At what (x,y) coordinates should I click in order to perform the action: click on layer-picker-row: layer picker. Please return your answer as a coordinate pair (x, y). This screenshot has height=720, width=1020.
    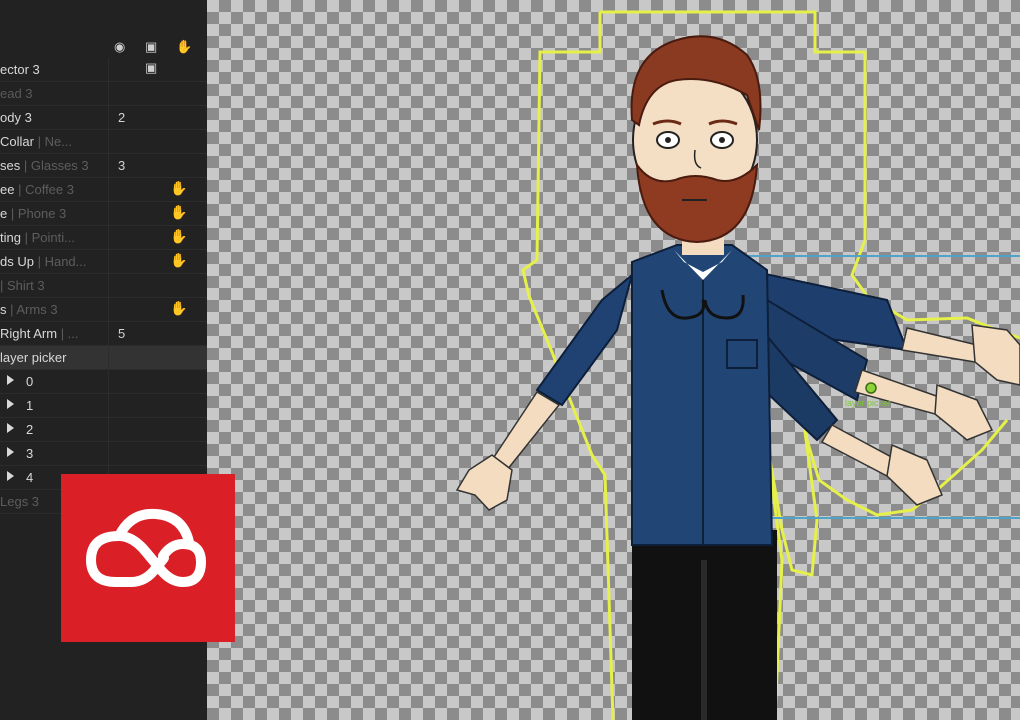
    Looking at the image, I should click on (103, 358).